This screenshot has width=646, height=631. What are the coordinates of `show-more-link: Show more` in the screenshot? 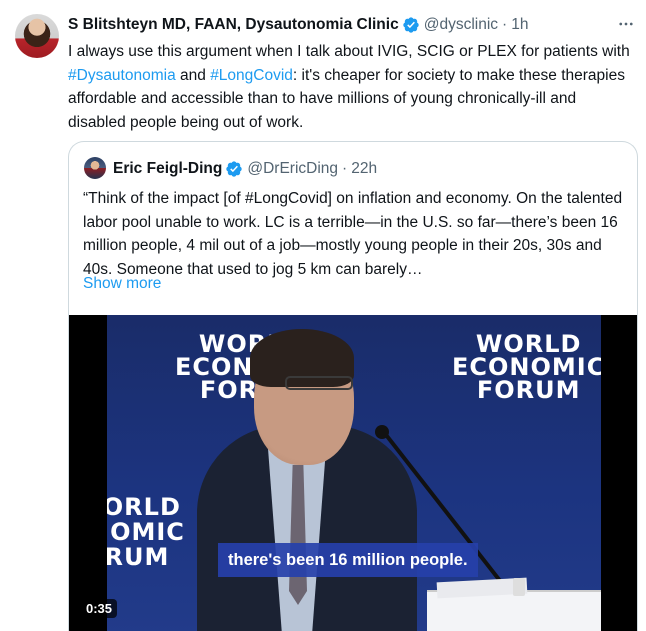 It's located at (122, 284).